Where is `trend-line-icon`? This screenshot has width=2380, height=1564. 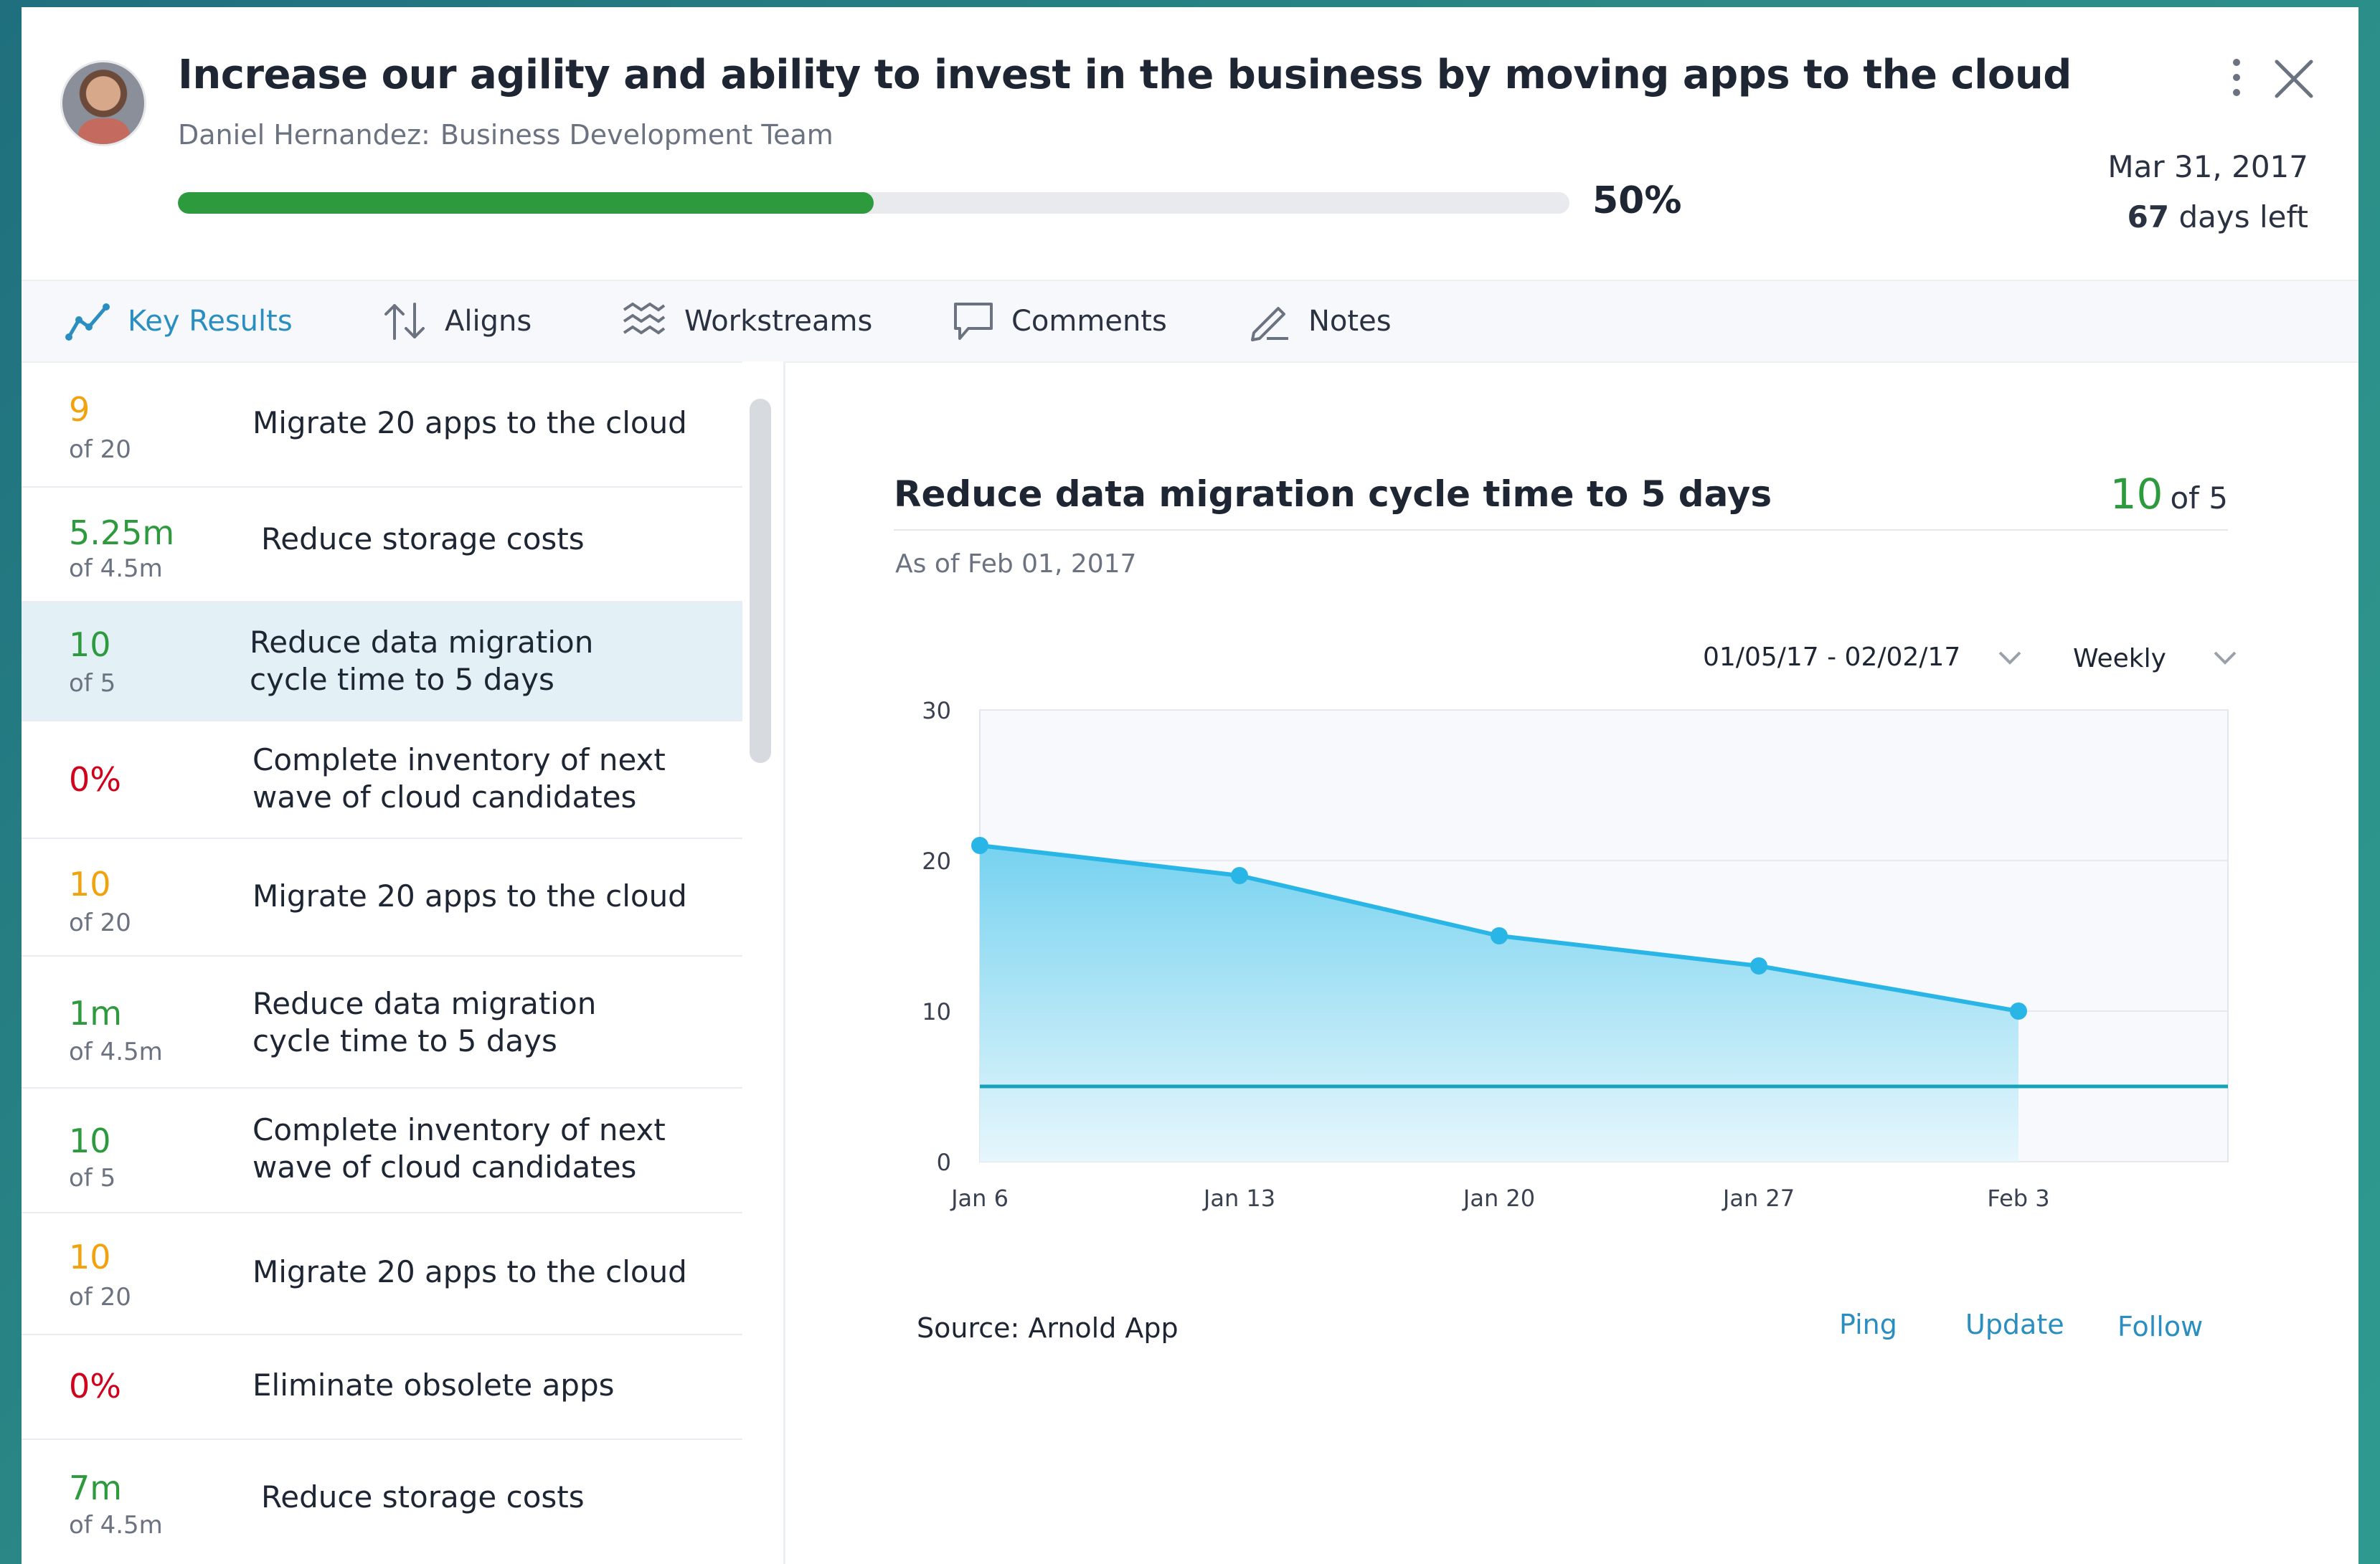
trend-line-icon is located at coordinates (87, 322).